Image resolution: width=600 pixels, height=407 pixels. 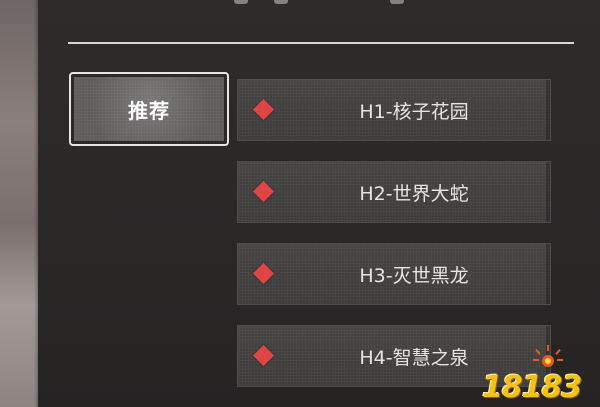 I want to click on top-edge-icons, so click(x=319, y=3).